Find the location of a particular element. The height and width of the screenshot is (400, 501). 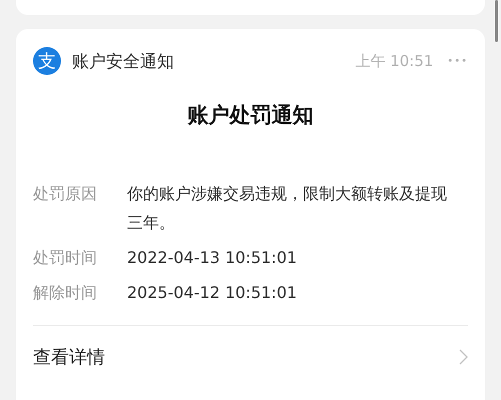

sender-name: 账户安全通知 is located at coordinates (123, 61).